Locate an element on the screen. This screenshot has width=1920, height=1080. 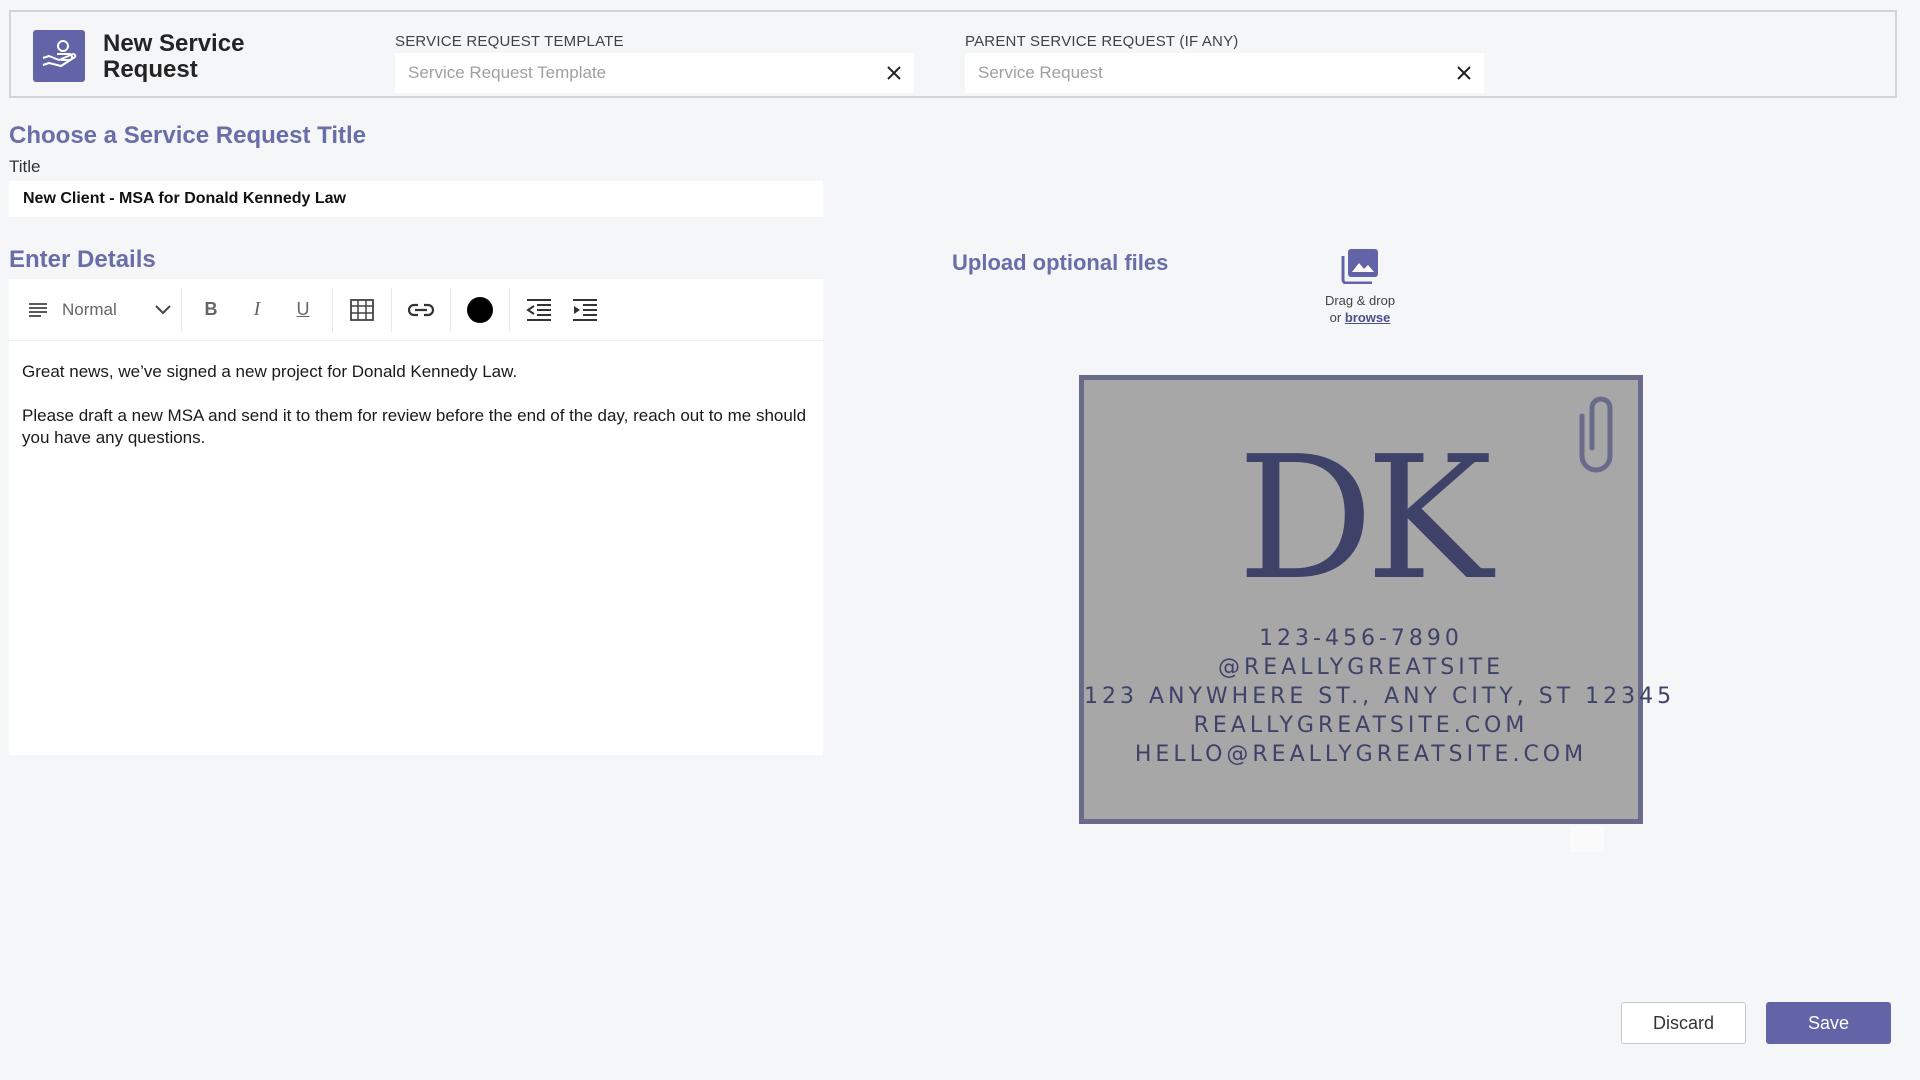
chevron-down-icon is located at coordinates (163, 309).